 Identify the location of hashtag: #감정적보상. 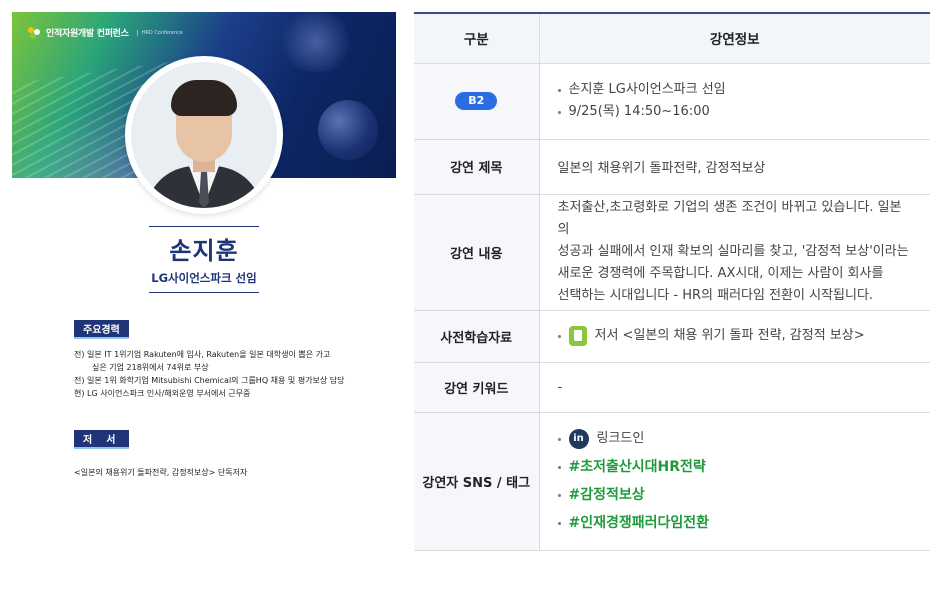
(606, 495).